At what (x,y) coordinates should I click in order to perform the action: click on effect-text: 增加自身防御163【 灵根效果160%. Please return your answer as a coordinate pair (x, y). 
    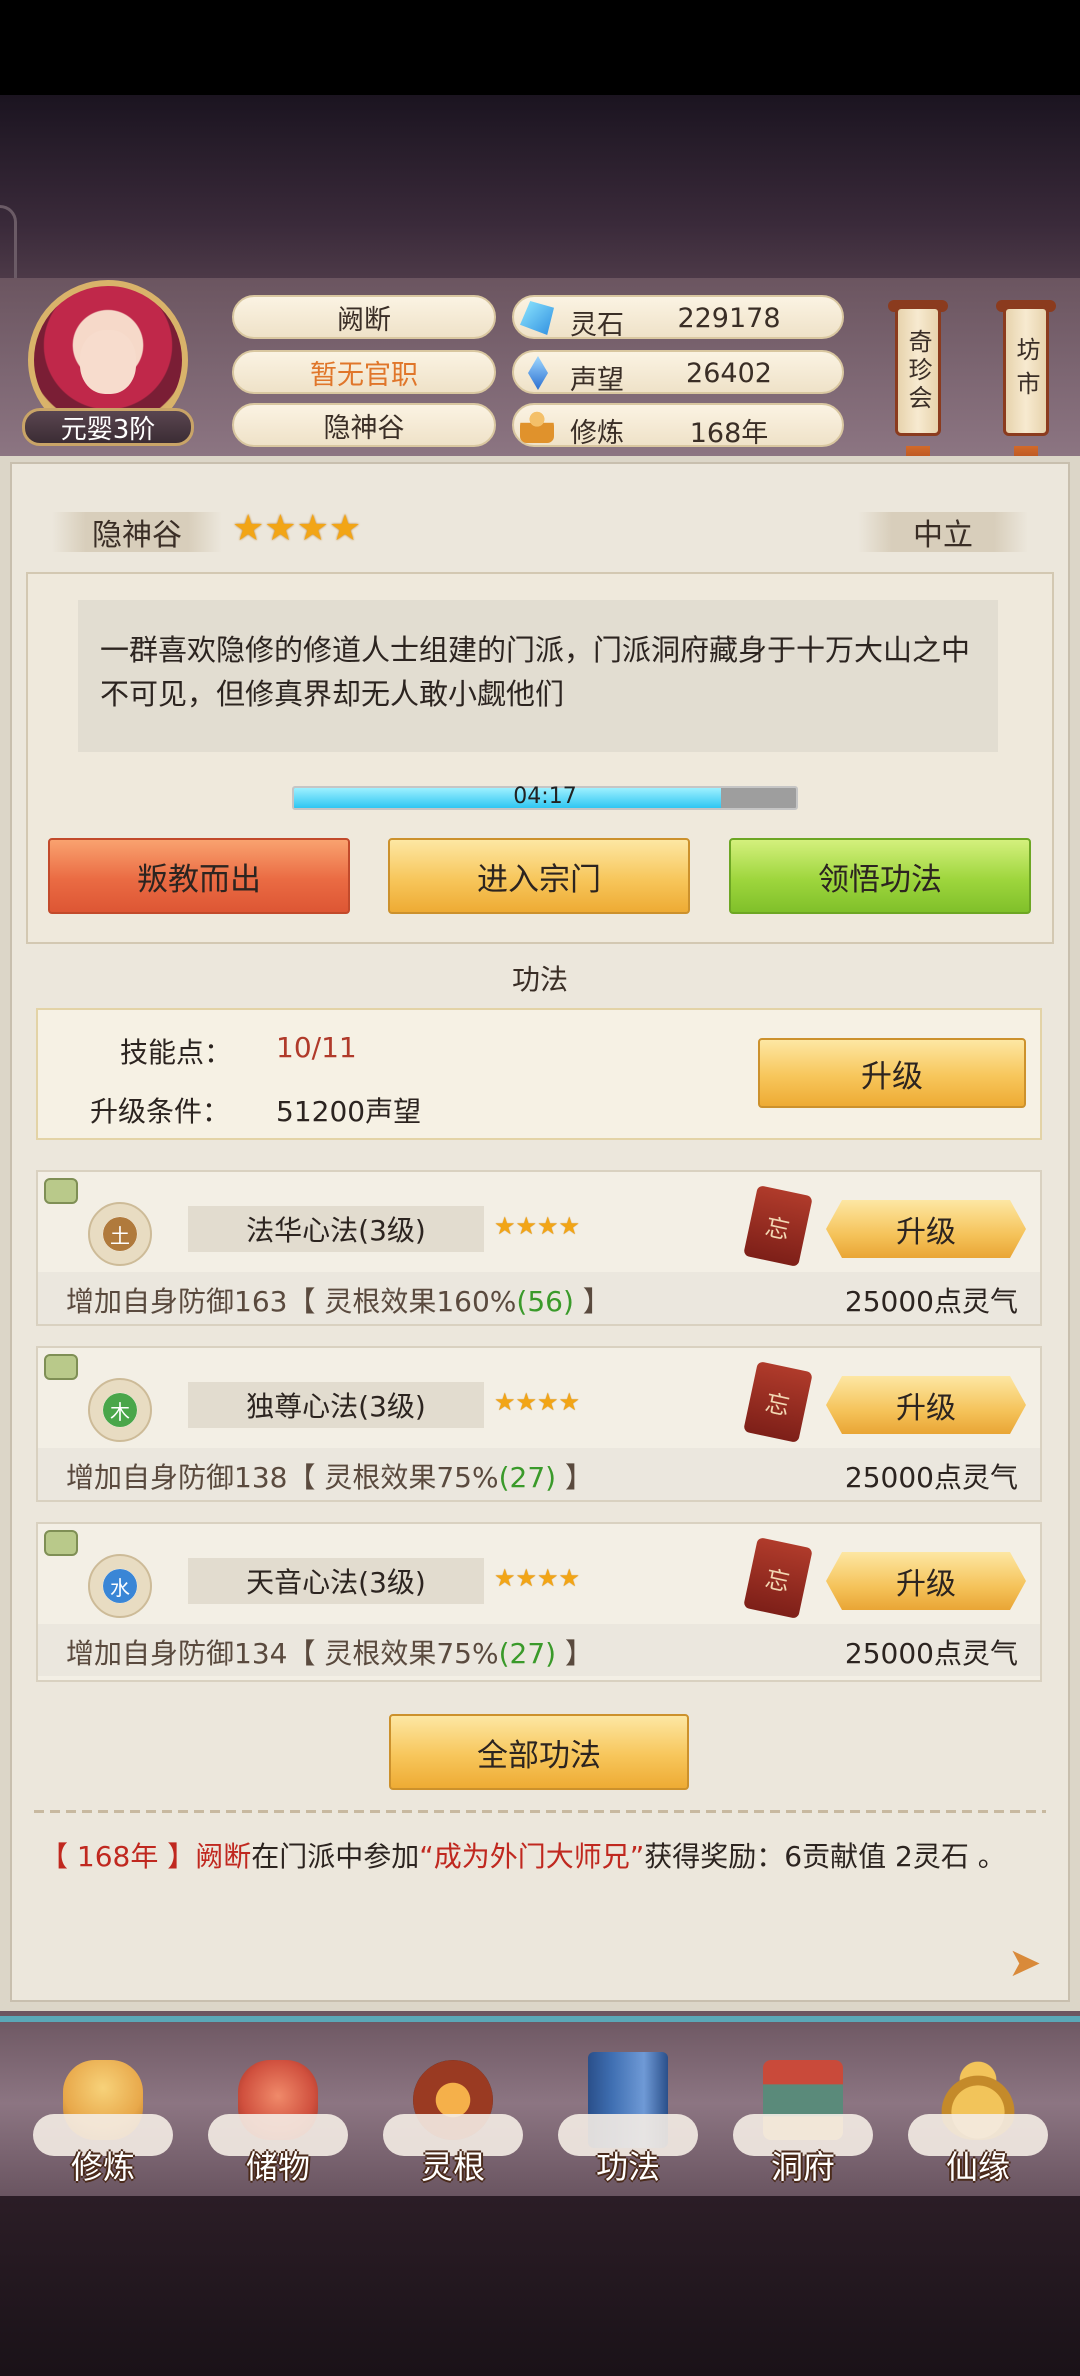
    Looking at the image, I should click on (291, 1301).